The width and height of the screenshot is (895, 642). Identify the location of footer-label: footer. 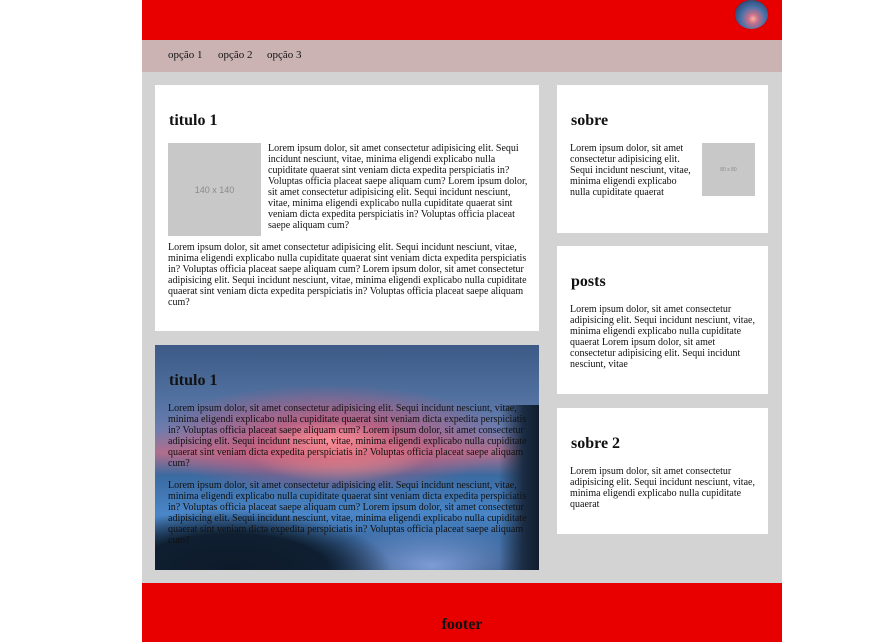
(462, 624).